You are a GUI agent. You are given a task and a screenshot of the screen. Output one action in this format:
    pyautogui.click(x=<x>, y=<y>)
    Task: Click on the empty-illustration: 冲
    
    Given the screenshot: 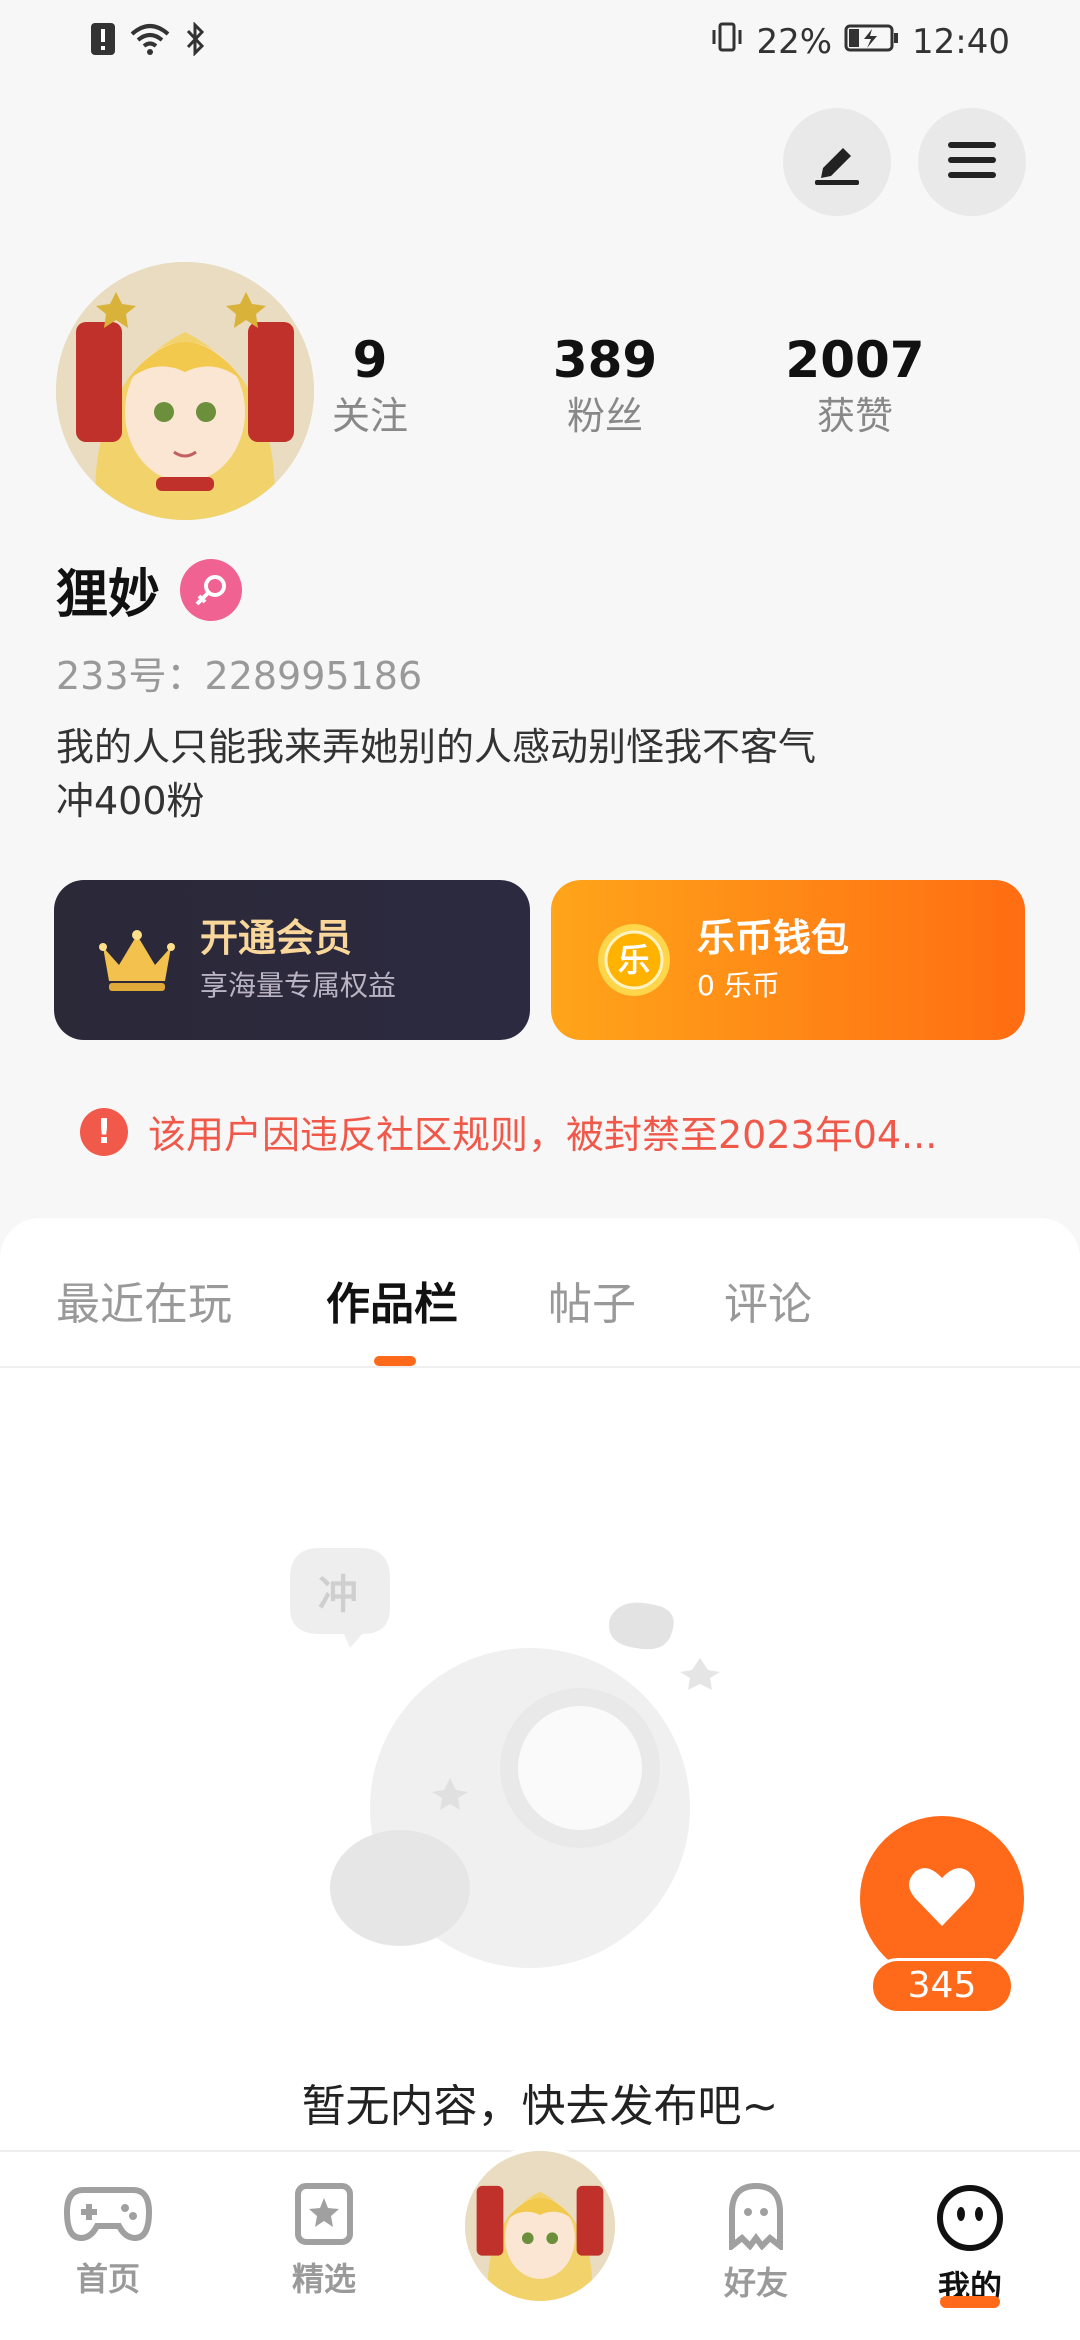 What is the action you would take?
    pyautogui.click(x=530, y=1768)
    